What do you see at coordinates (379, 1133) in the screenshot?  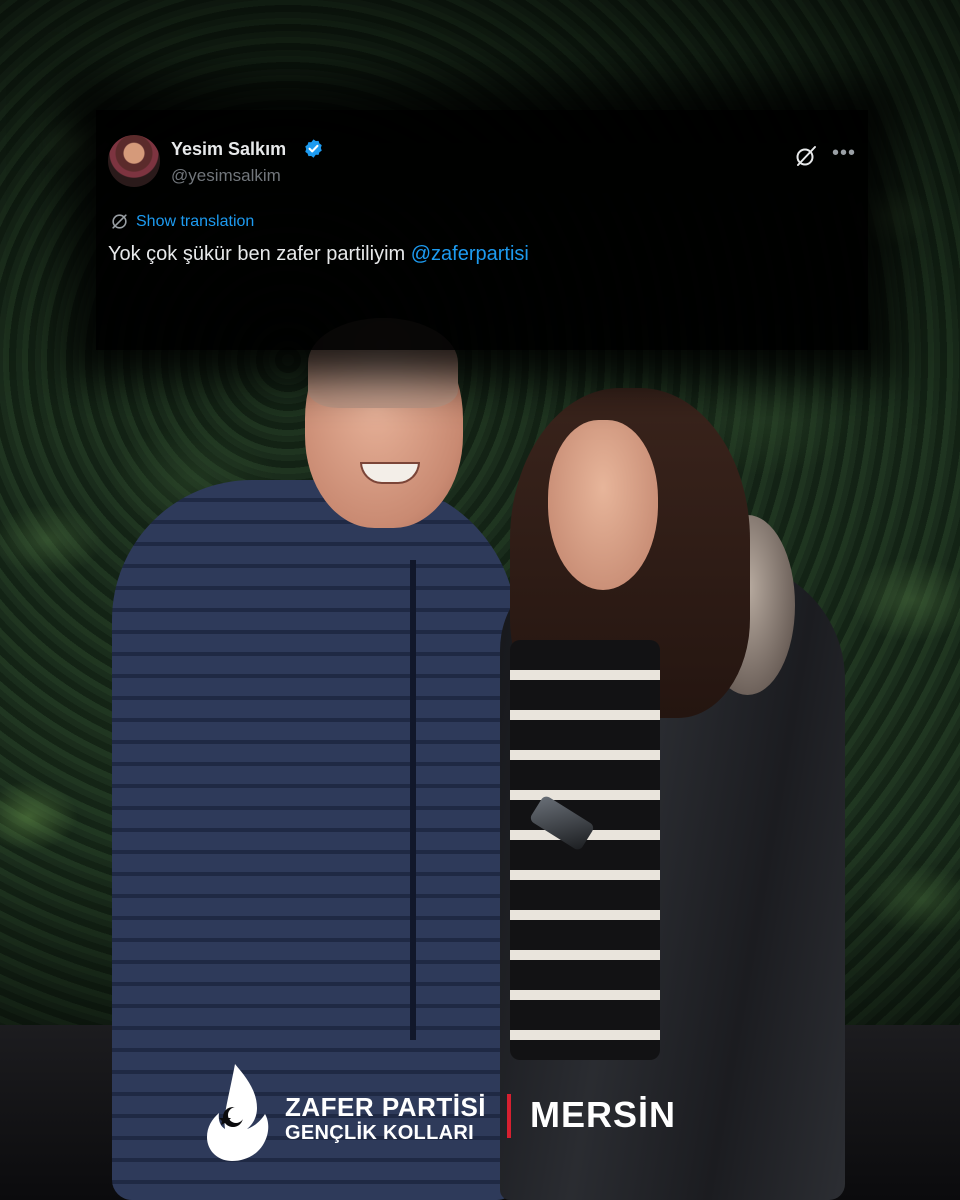 I see `party-subtitle: GENÇLİK KOLLARI` at bounding box center [379, 1133].